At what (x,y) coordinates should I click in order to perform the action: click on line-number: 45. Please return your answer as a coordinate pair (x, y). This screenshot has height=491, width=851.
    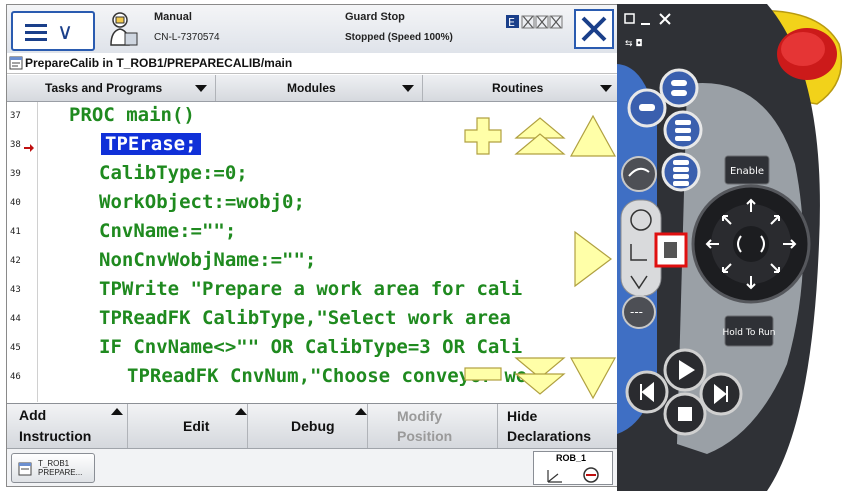
    Looking at the image, I should click on (15, 348).